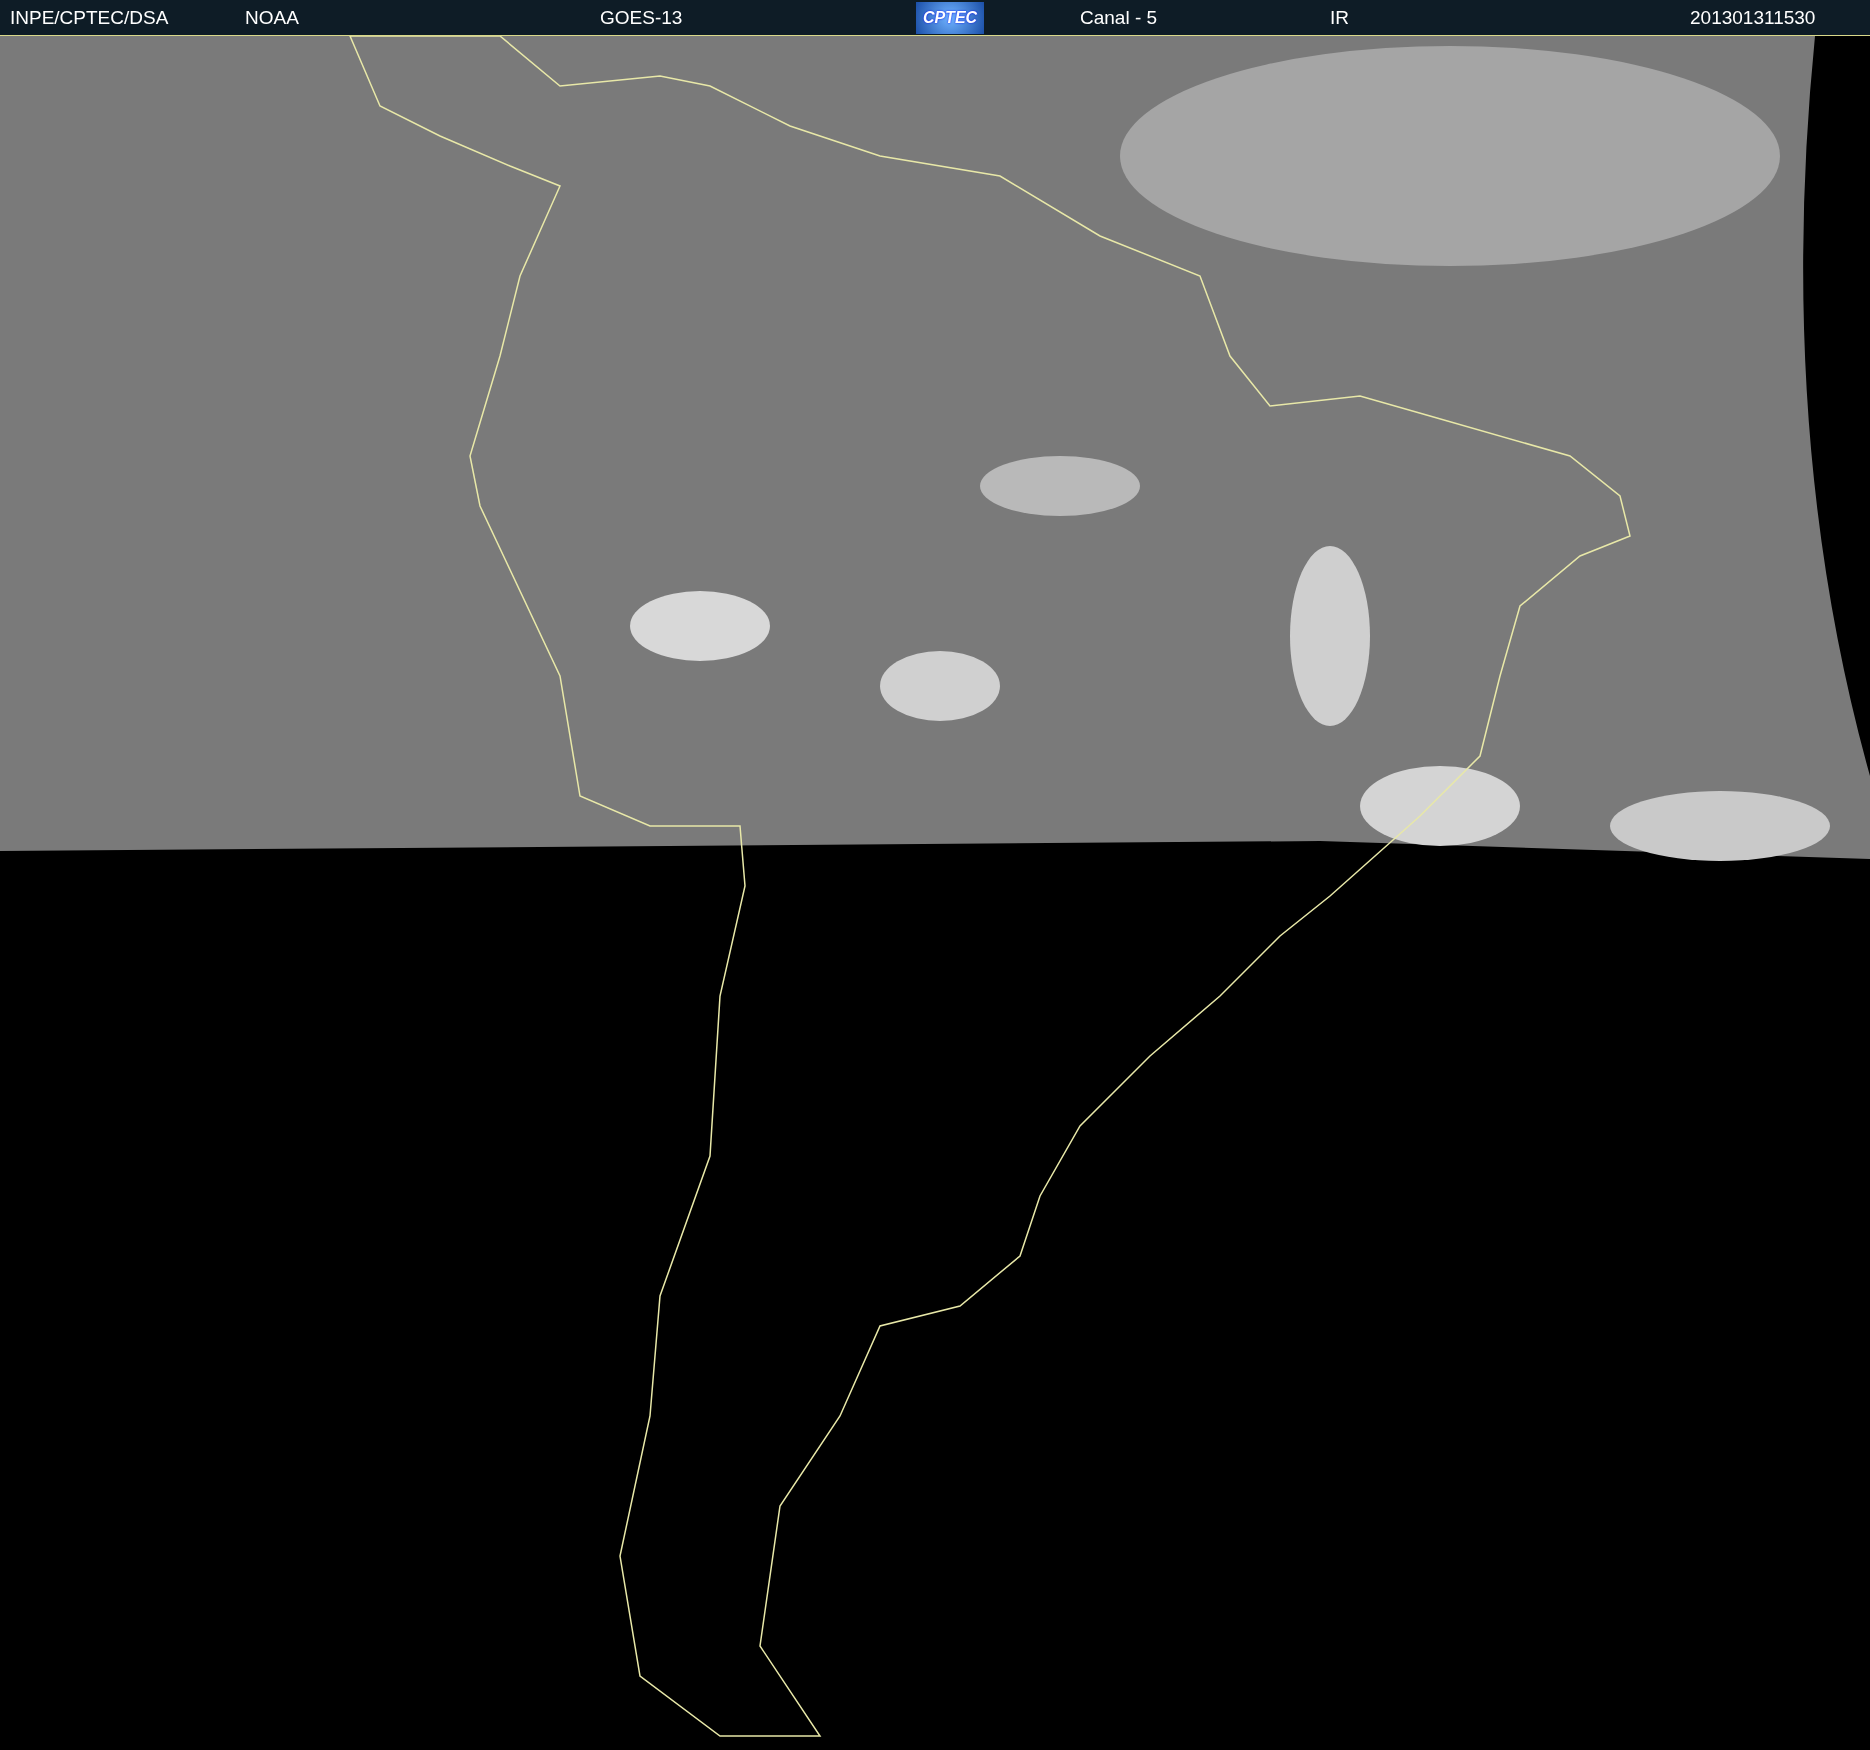  What do you see at coordinates (641, 17) in the screenshot?
I see `satellite-label: GOES-13` at bounding box center [641, 17].